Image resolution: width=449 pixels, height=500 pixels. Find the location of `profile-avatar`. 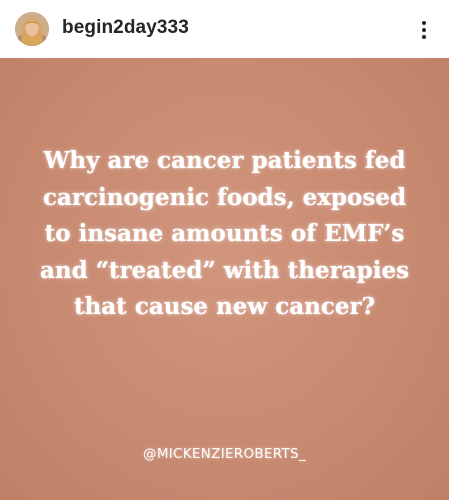

profile-avatar is located at coordinates (32, 29).